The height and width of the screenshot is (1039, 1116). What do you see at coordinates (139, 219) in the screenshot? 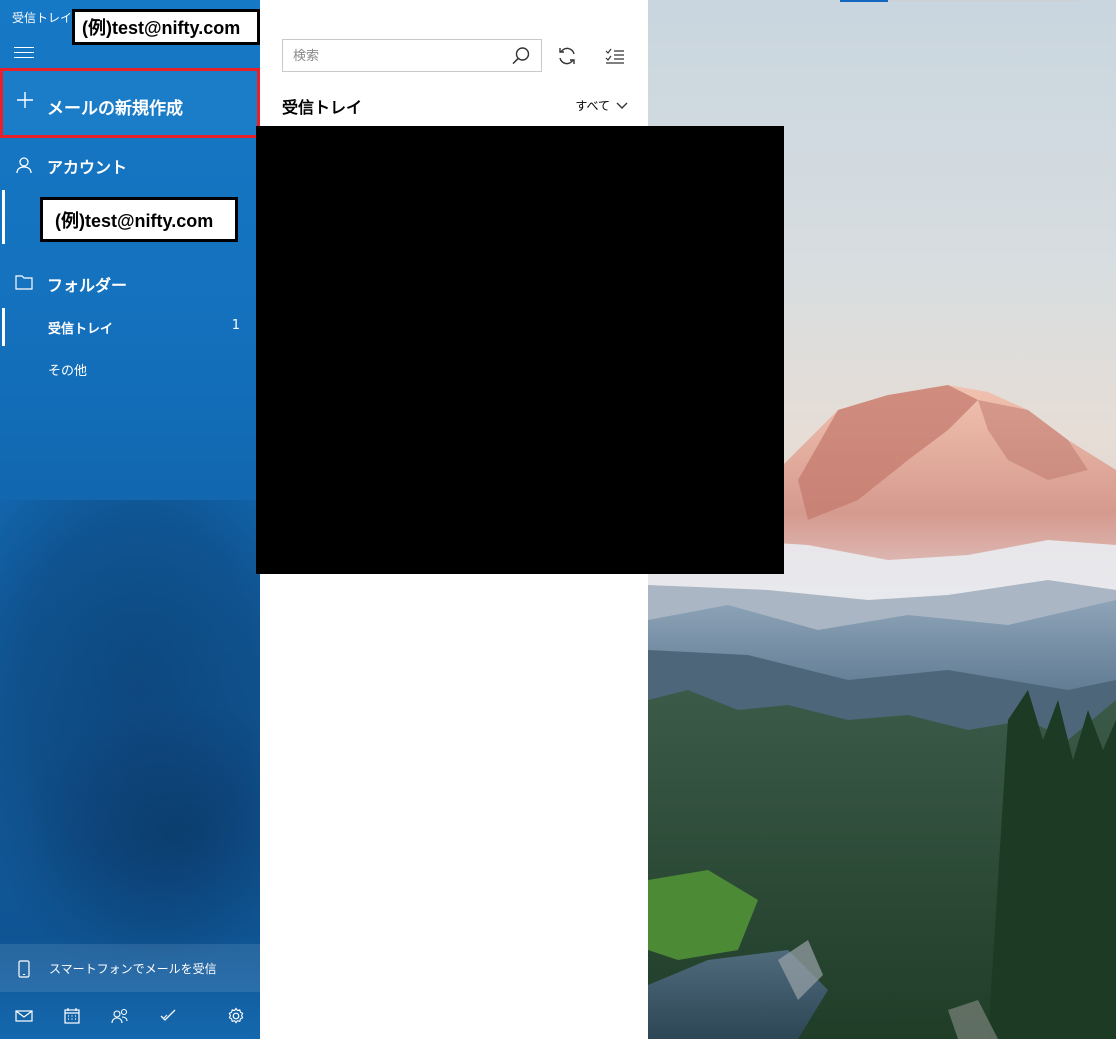
I see `account-item: (例)test@nifty.com` at bounding box center [139, 219].